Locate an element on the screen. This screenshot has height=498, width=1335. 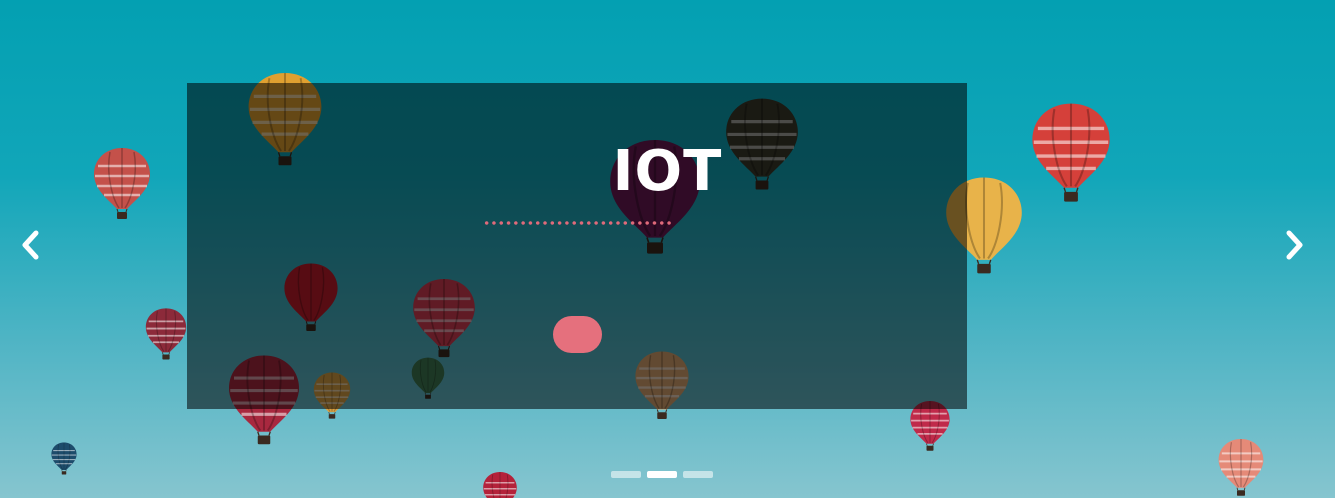
chevron-right-icon is located at coordinates (1294, 245).